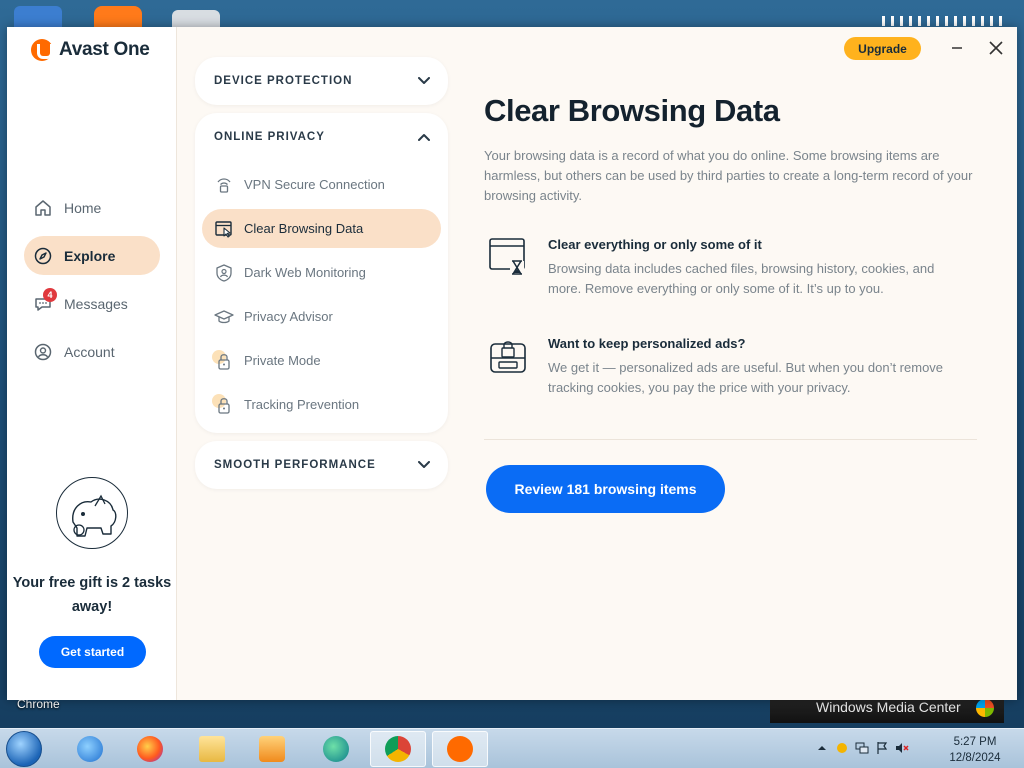 The width and height of the screenshot is (1024, 768). I want to click on graduation-cap-icon, so click(224, 317).